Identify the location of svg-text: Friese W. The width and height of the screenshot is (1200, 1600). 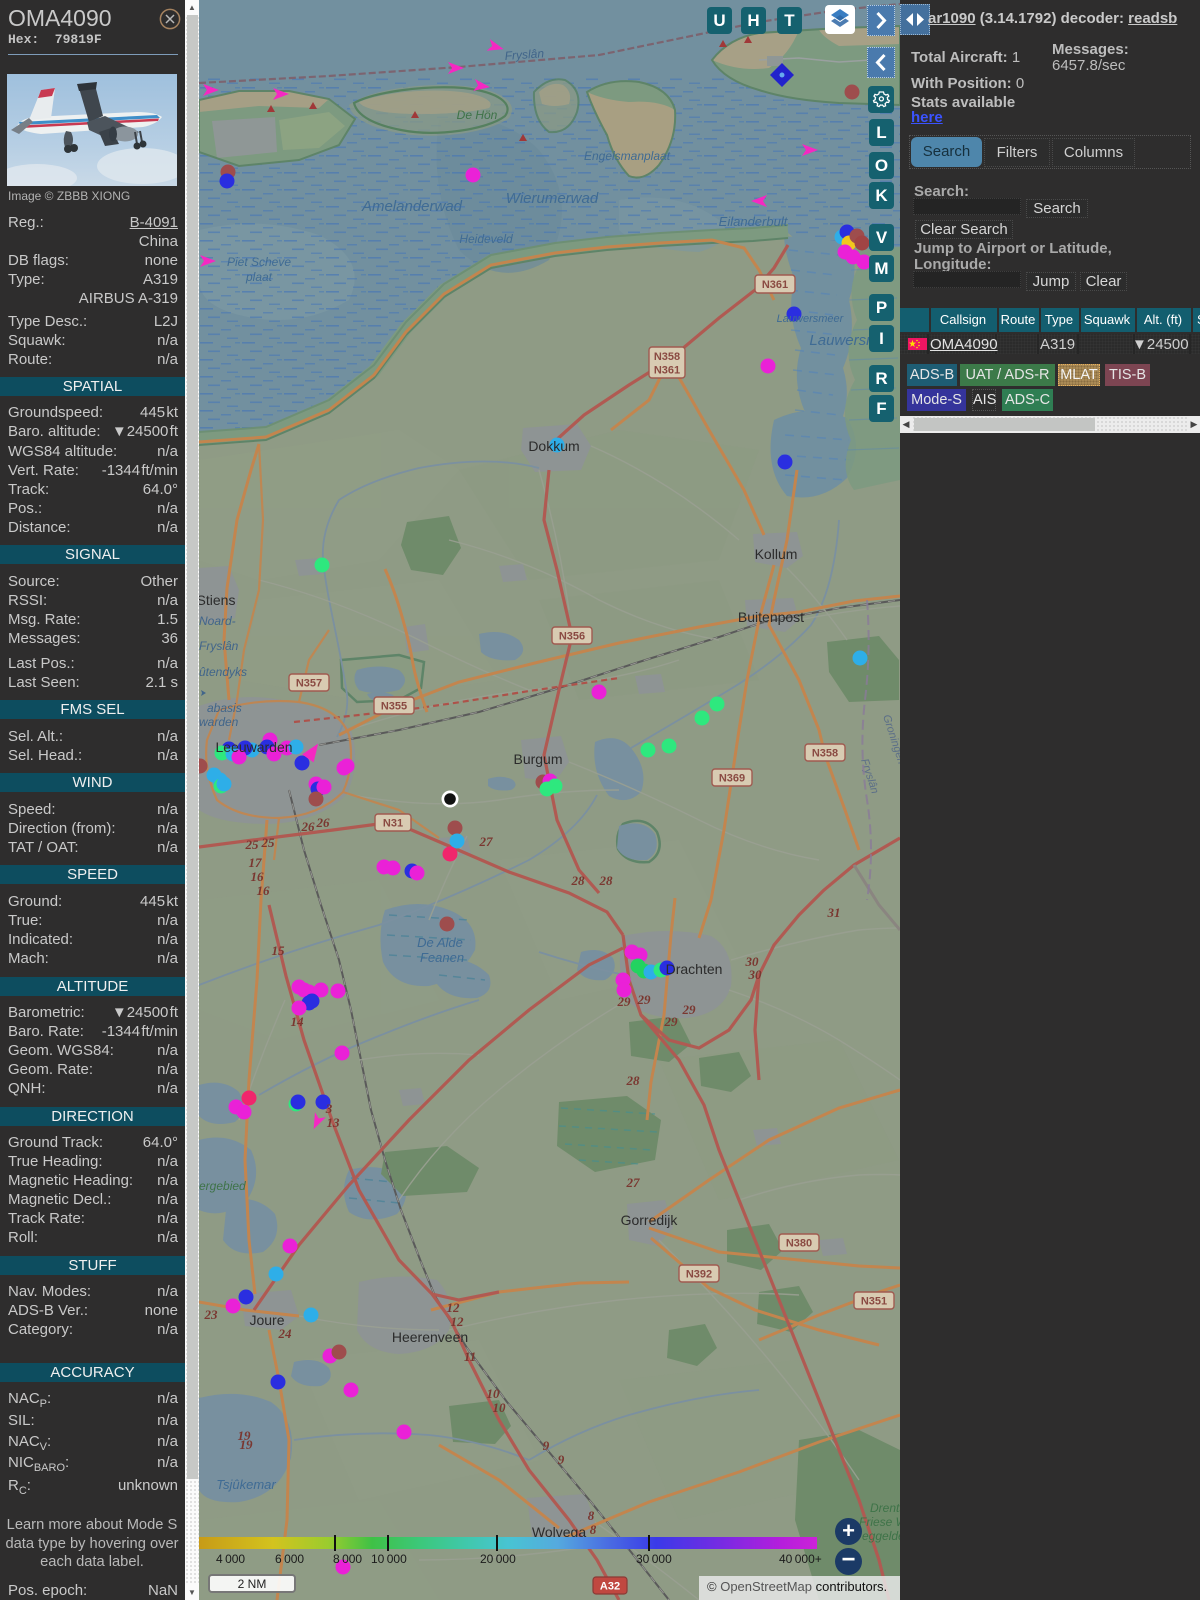
(879, 1522).